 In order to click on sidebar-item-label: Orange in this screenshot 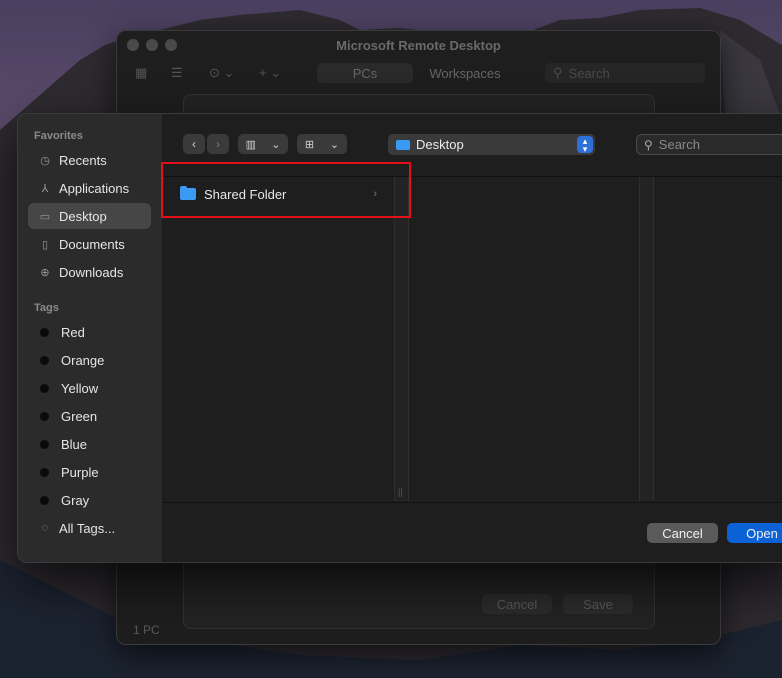, I will do `click(83, 360)`.